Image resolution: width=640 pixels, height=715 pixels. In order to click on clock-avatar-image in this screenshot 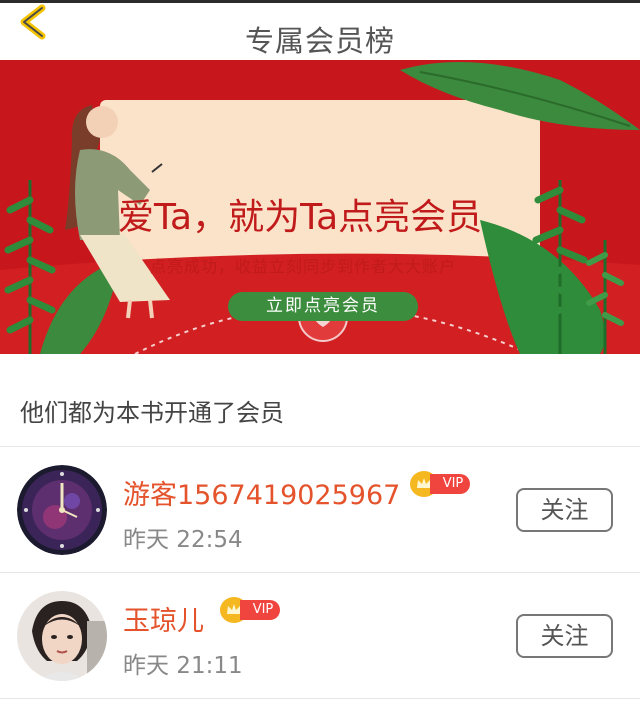, I will do `click(62, 510)`.